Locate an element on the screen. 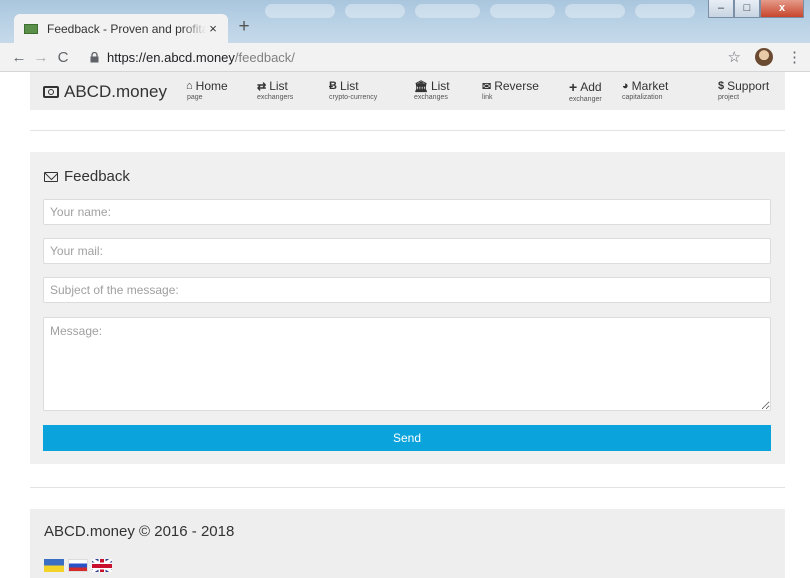 This screenshot has height=578, width=810. exchange-arrows-icon: ⇄ is located at coordinates (262, 86).